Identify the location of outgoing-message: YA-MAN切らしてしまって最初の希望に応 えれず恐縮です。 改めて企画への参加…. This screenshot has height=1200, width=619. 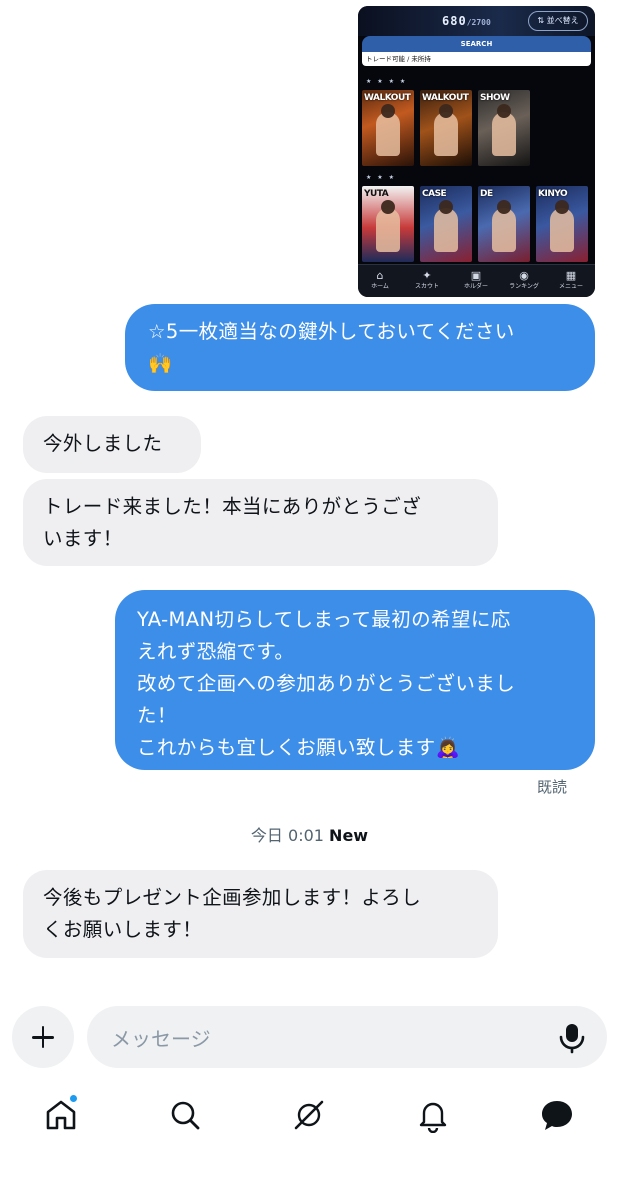
(355, 680).